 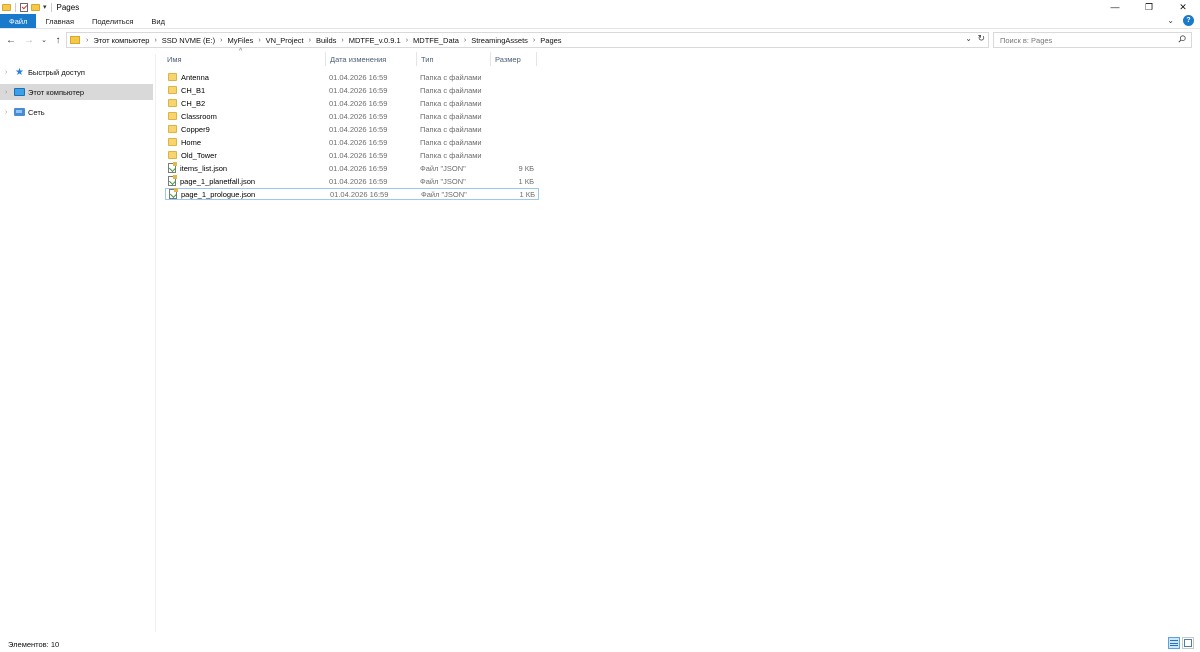 I want to click on file-name: items_list.json, so click(x=204, y=168).